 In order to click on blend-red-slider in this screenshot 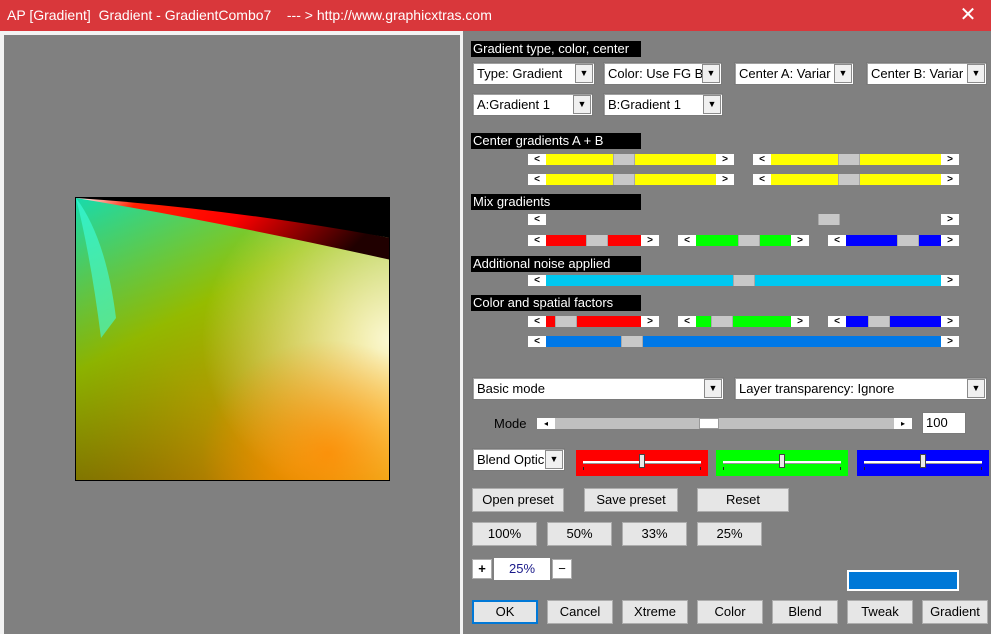, I will do `click(642, 463)`.